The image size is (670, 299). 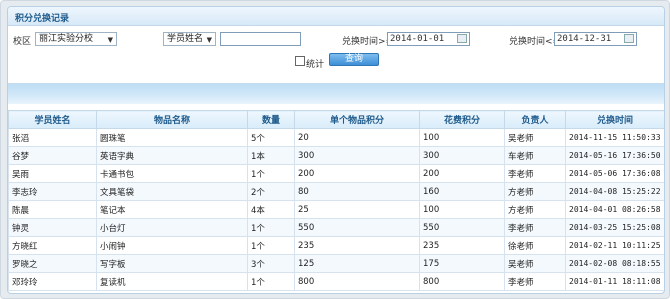 What do you see at coordinates (172, 191) in the screenshot?
I see `cell-item: 文具笔袋` at bounding box center [172, 191].